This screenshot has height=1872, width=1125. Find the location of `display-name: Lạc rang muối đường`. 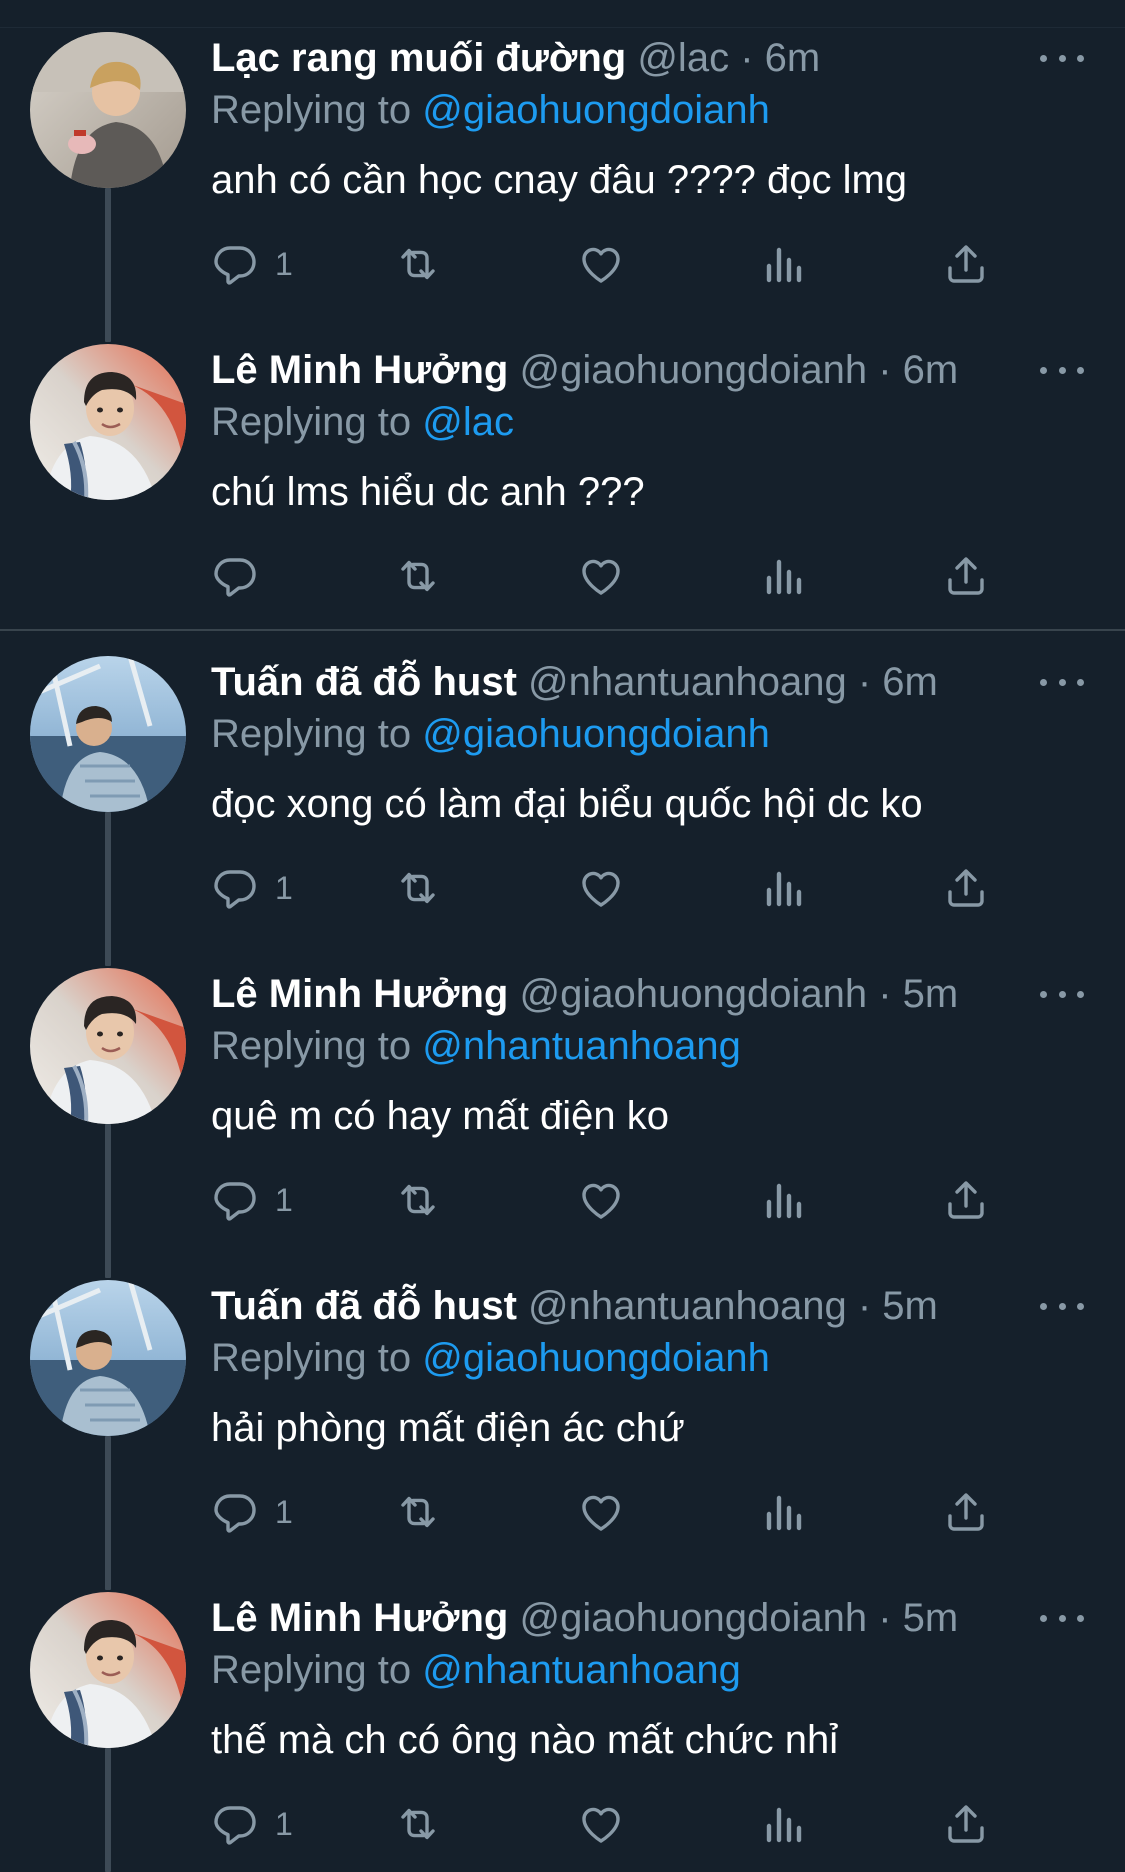

display-name: Lạc rang muối đường is located at coordinates (418, 58).